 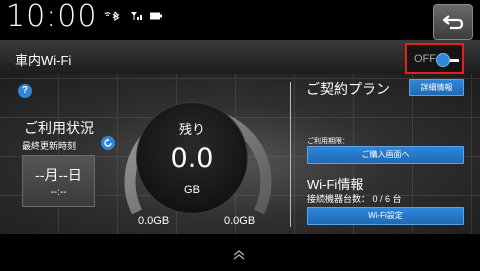 What do you see at coordinates (354, 199) in the screenshot?
I see `connected-devices-count: 接続機器台数： 0 / 6 台` at bounding box center [354, 199].